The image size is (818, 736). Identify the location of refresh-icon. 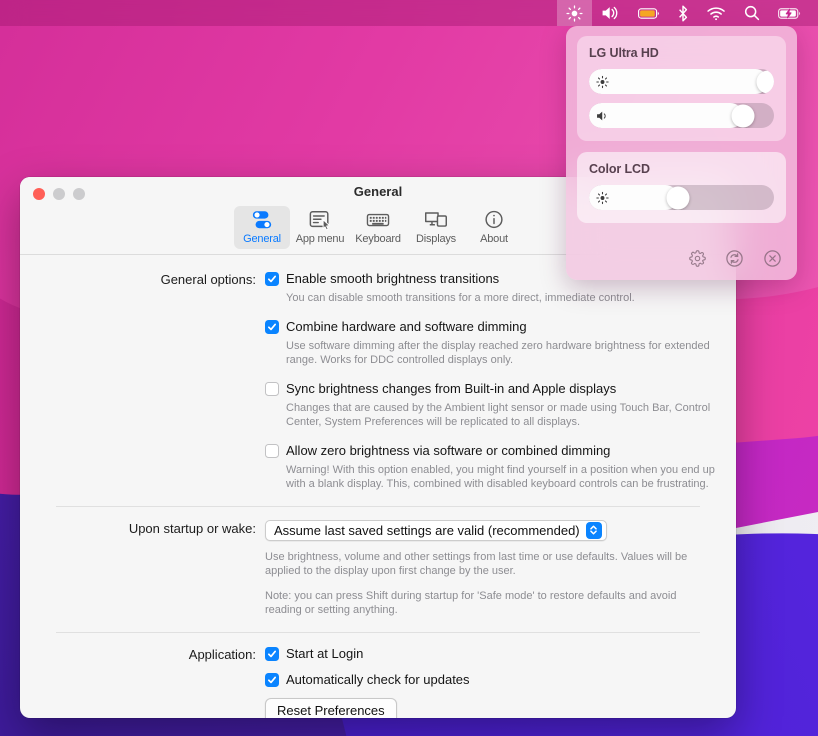
(734, 258).